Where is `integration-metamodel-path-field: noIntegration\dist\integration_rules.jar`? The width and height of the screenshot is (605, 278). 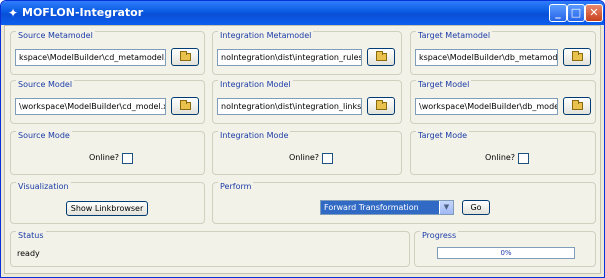 integration-metamodel-path-field: noIntegration\dist\integration_rules.jar is located at coordinates (289, 57).